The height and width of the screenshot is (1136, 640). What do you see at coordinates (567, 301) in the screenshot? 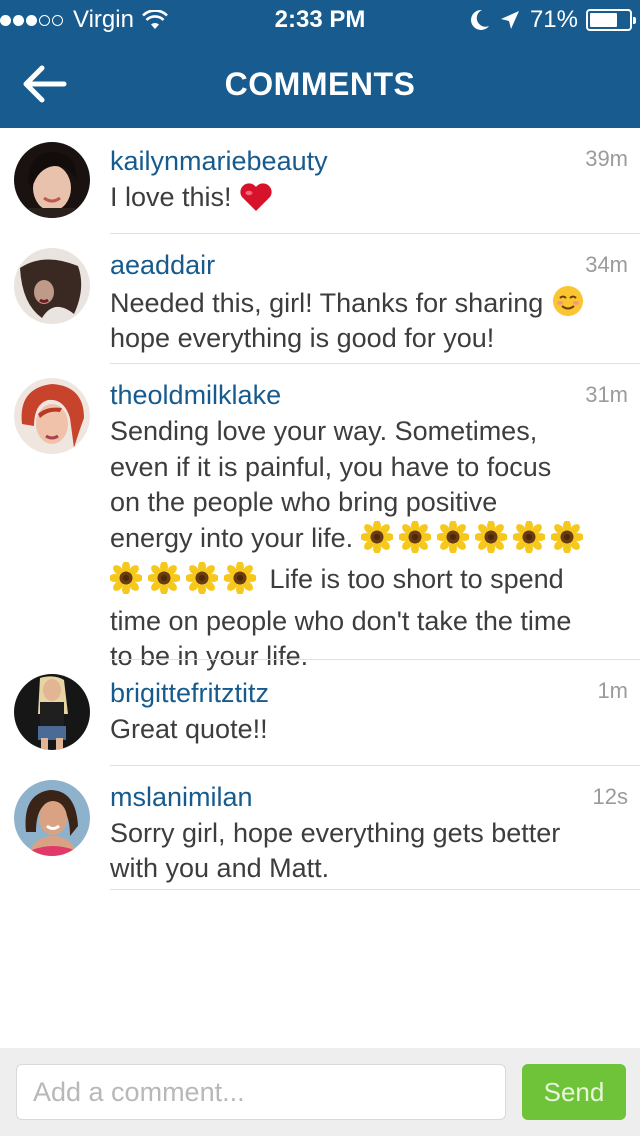
I see `smiling-face-emoji` at bounding box center [567, 301].